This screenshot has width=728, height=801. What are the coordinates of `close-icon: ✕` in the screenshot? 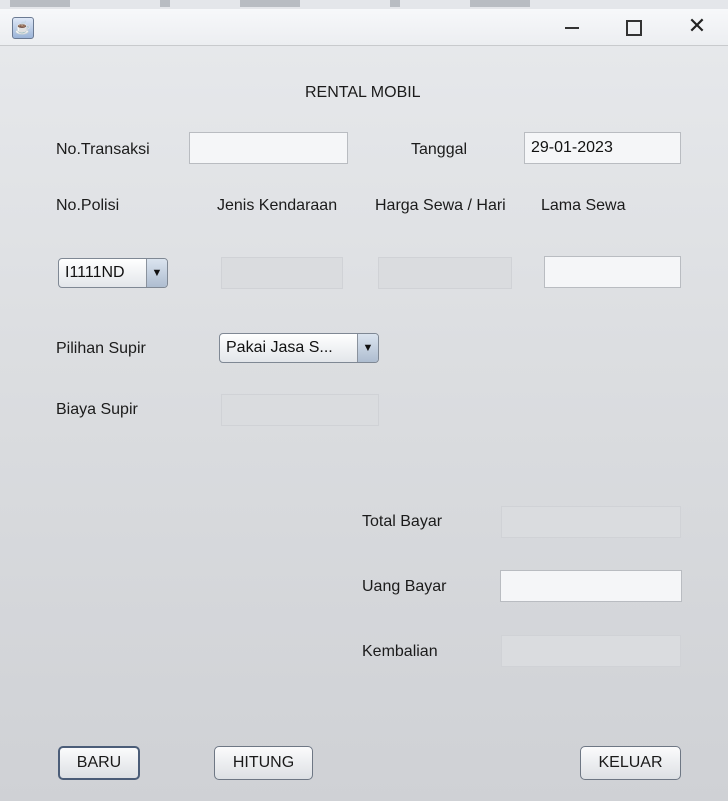 It's located at (697, 25).